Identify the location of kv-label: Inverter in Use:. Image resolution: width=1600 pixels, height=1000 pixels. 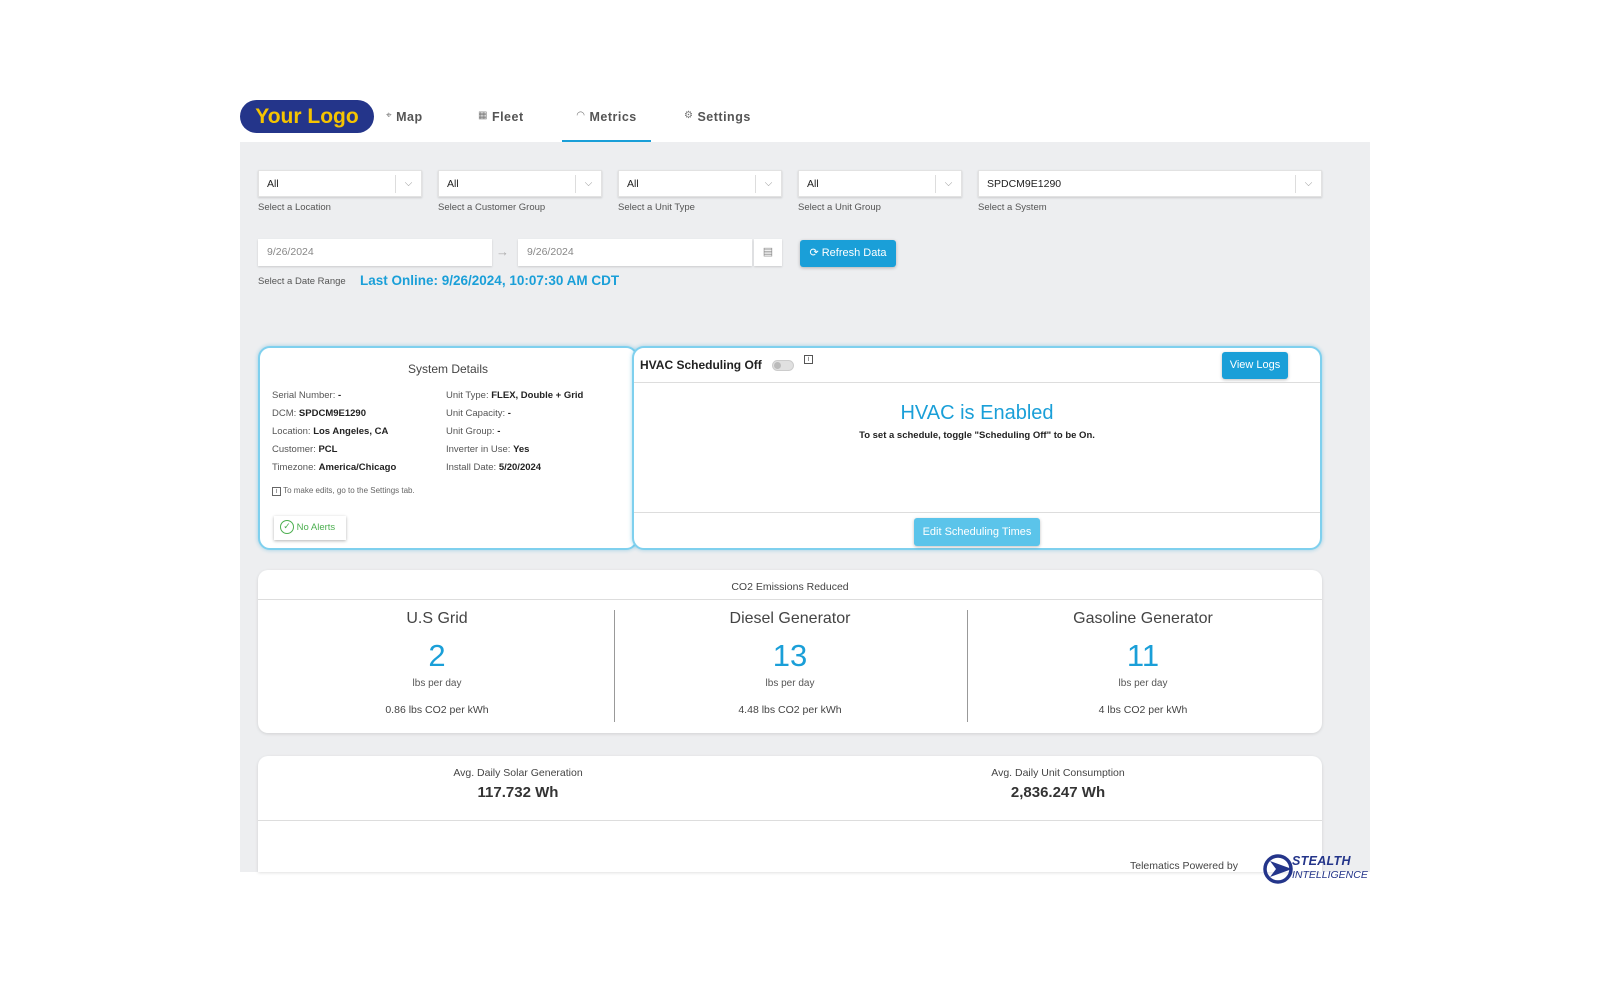
(478, 449).